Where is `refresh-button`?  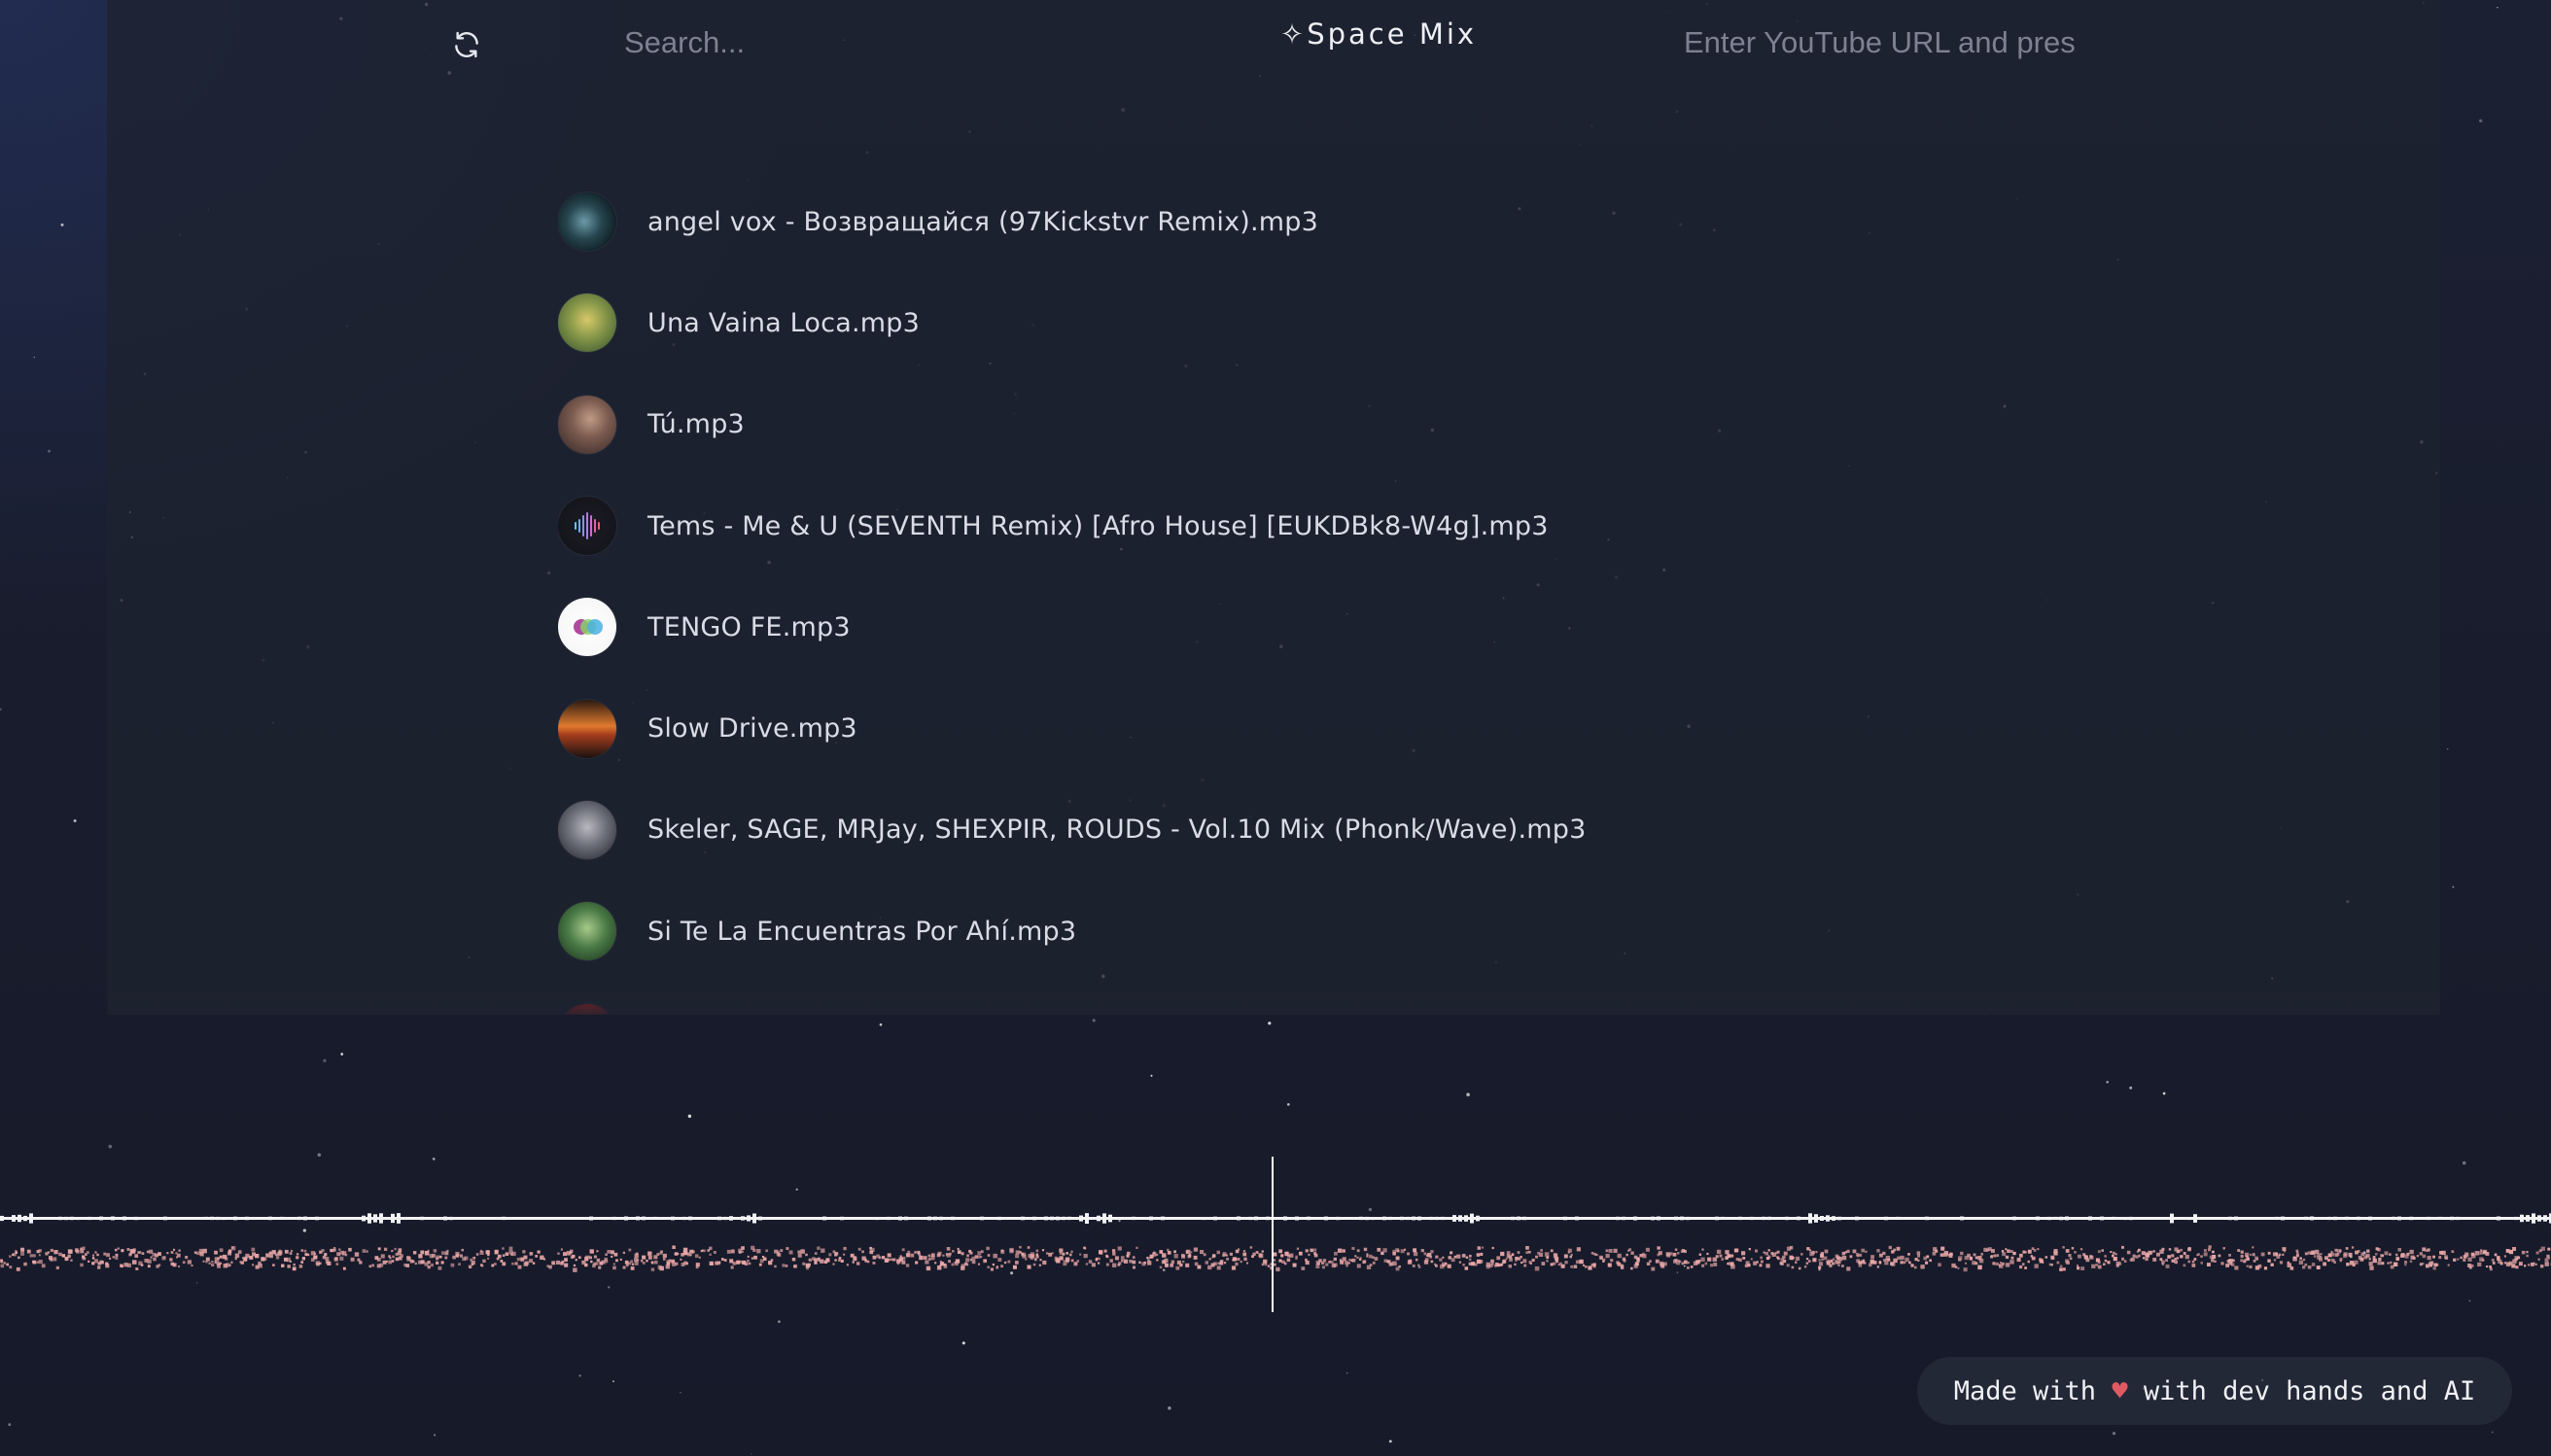 refresh-button is located at coordinates (467, 44).